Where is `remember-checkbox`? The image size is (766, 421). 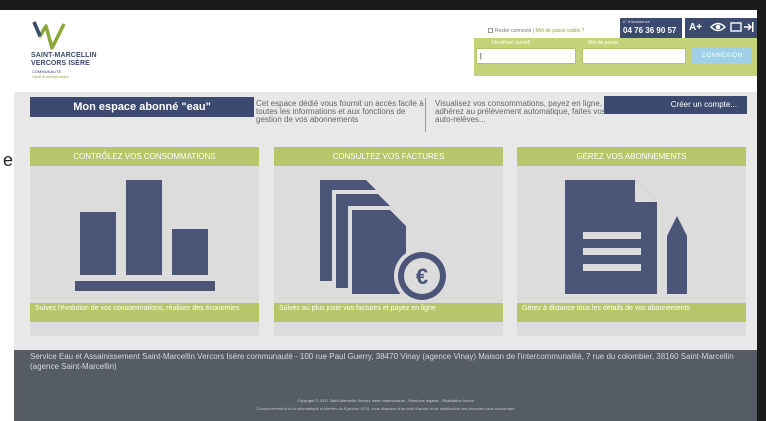 remember-checkbox is located at coordinates (490, 31).